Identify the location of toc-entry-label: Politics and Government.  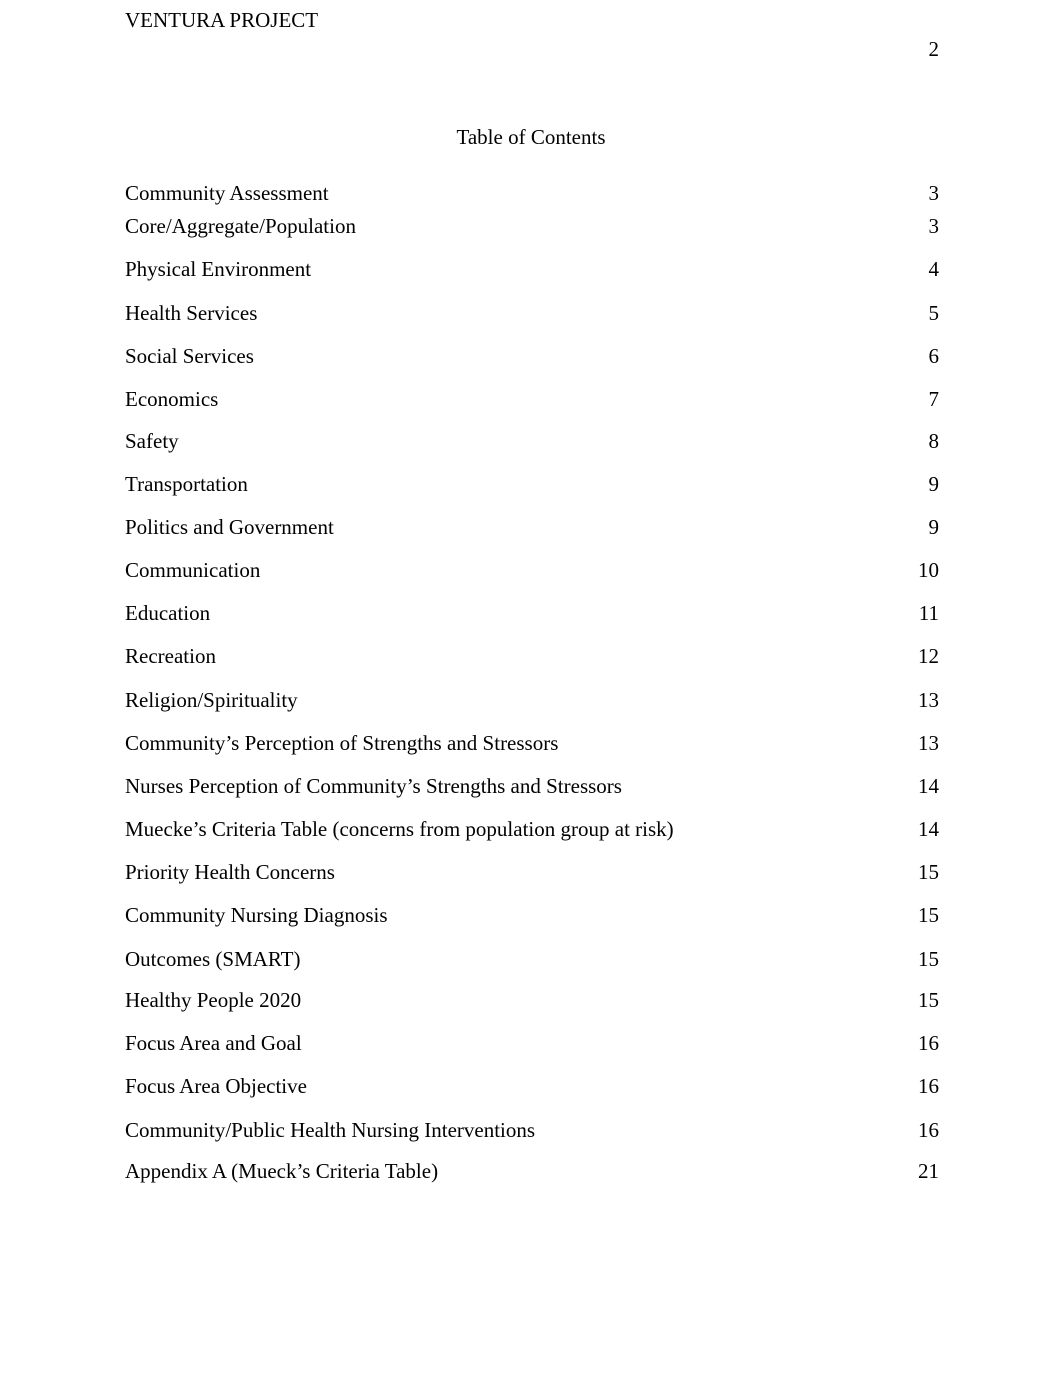
(229, 527).